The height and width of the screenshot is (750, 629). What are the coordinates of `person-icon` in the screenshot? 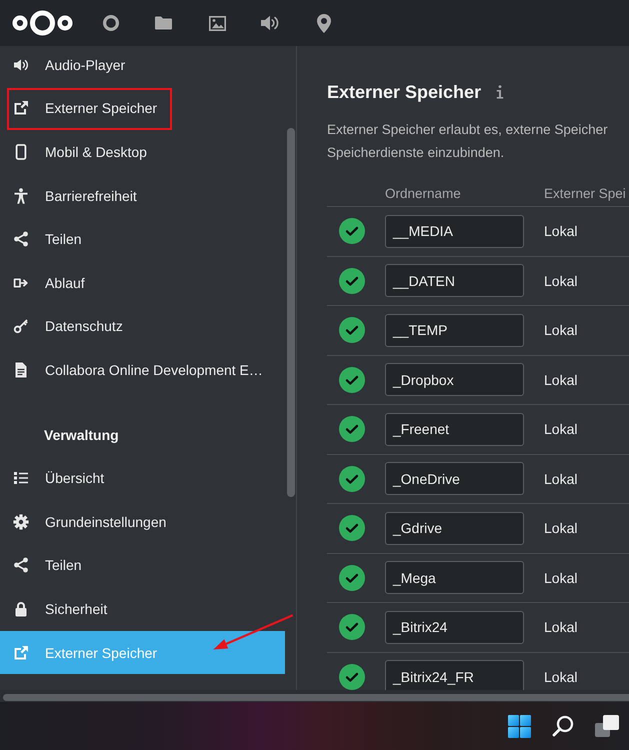 It's located at (21, 196).